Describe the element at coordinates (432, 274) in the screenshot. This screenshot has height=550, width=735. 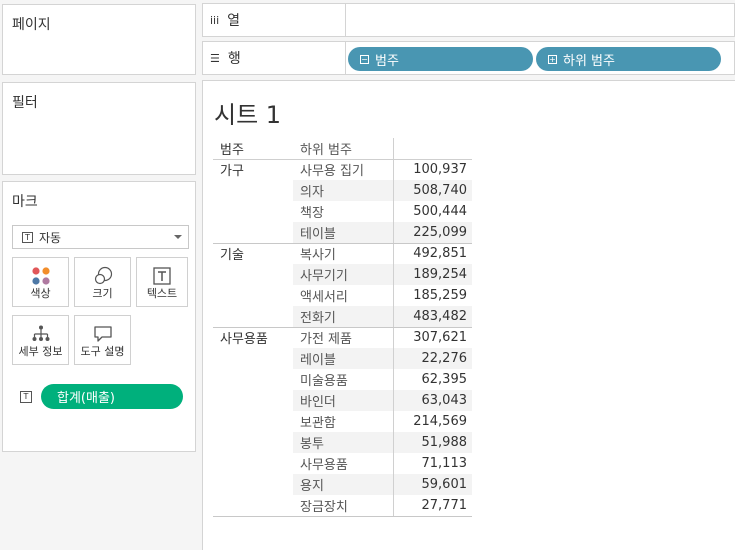
I see `sales-value-cell: 189,254` at that location.